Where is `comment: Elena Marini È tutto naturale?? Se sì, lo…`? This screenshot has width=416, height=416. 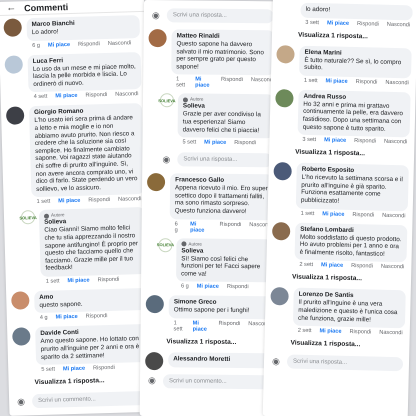
comment: Elena Marini È tutto naturale?? Se sì, lo… is located at coordinates (343, 66).